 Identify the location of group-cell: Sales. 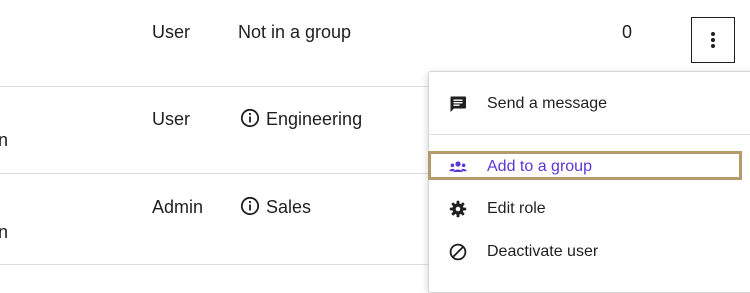
(275, 207).